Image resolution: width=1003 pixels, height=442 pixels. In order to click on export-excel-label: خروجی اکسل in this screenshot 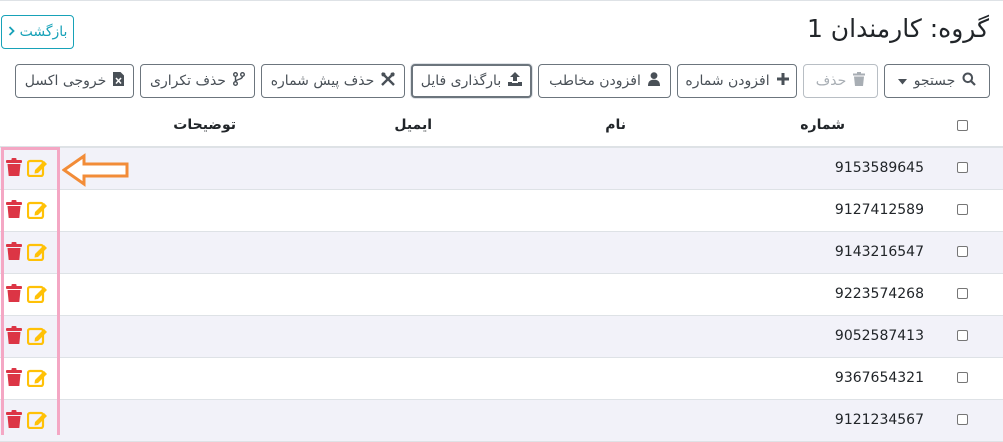, I will do `click(65, 81)`.